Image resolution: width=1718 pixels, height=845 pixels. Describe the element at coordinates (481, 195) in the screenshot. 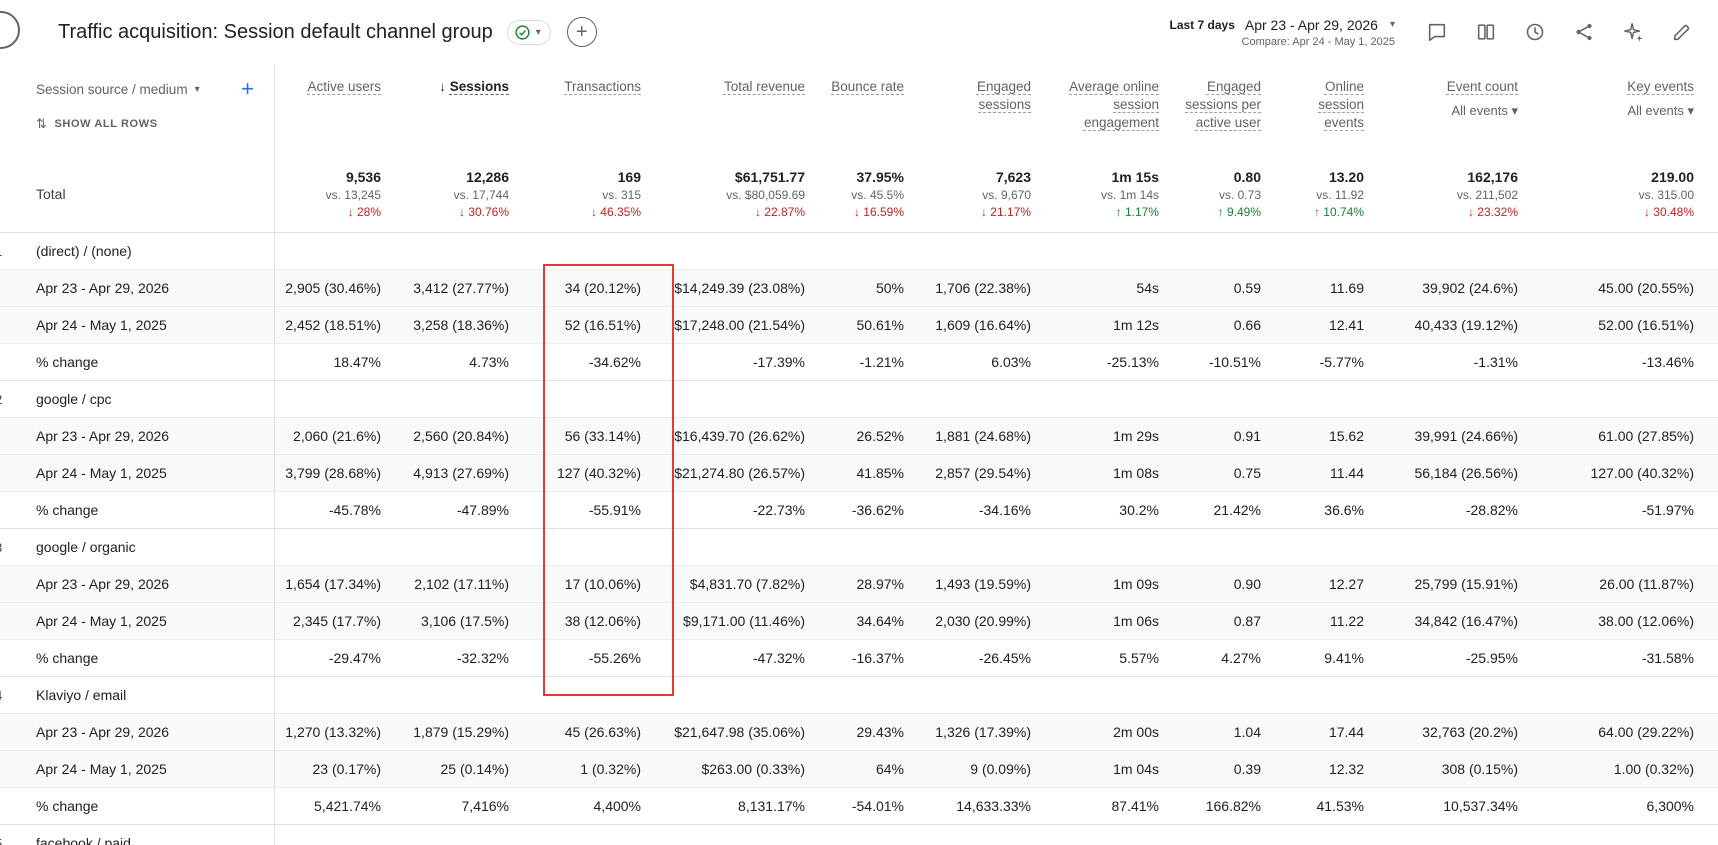

I see `total-vs-value: vs. 17,744` at that location.